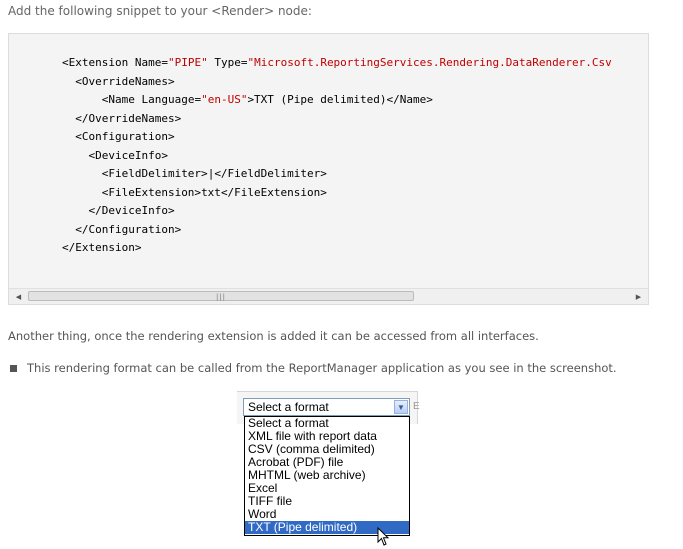  I want to click on code-line: </OverrideNames>, so click(328, 119).